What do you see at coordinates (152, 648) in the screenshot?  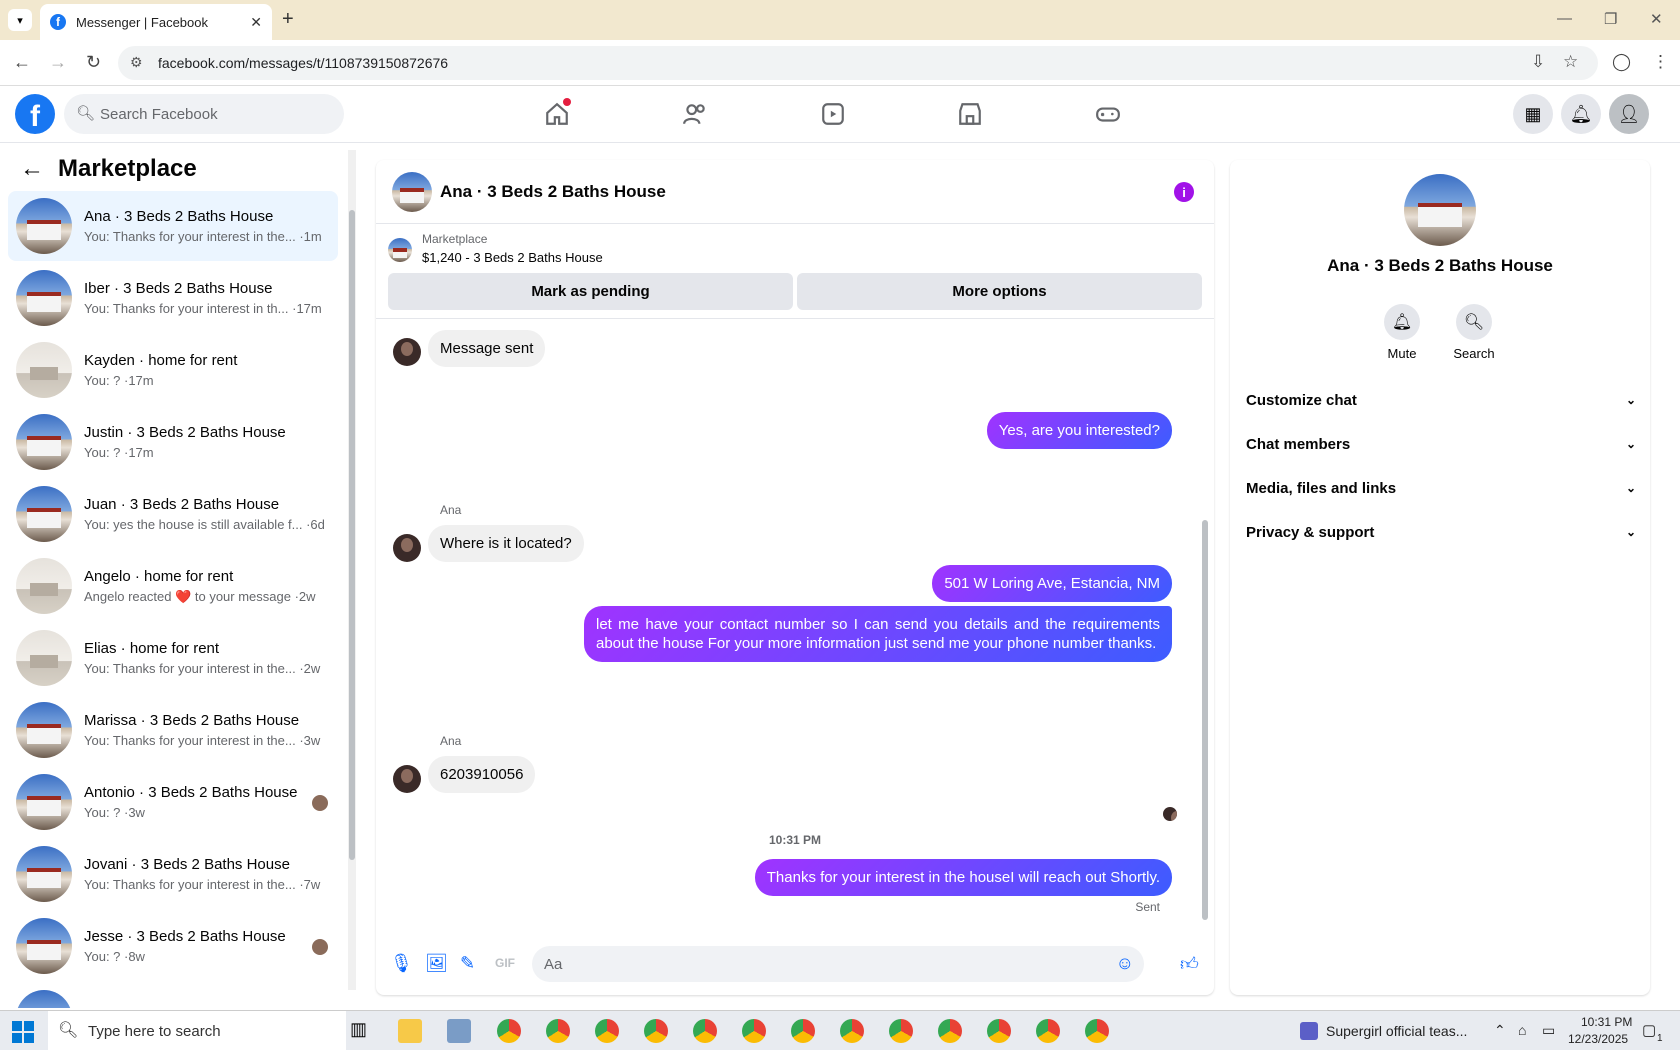 I see `conversation-name: Elias · home for rent` at bounding box center [152, 648].